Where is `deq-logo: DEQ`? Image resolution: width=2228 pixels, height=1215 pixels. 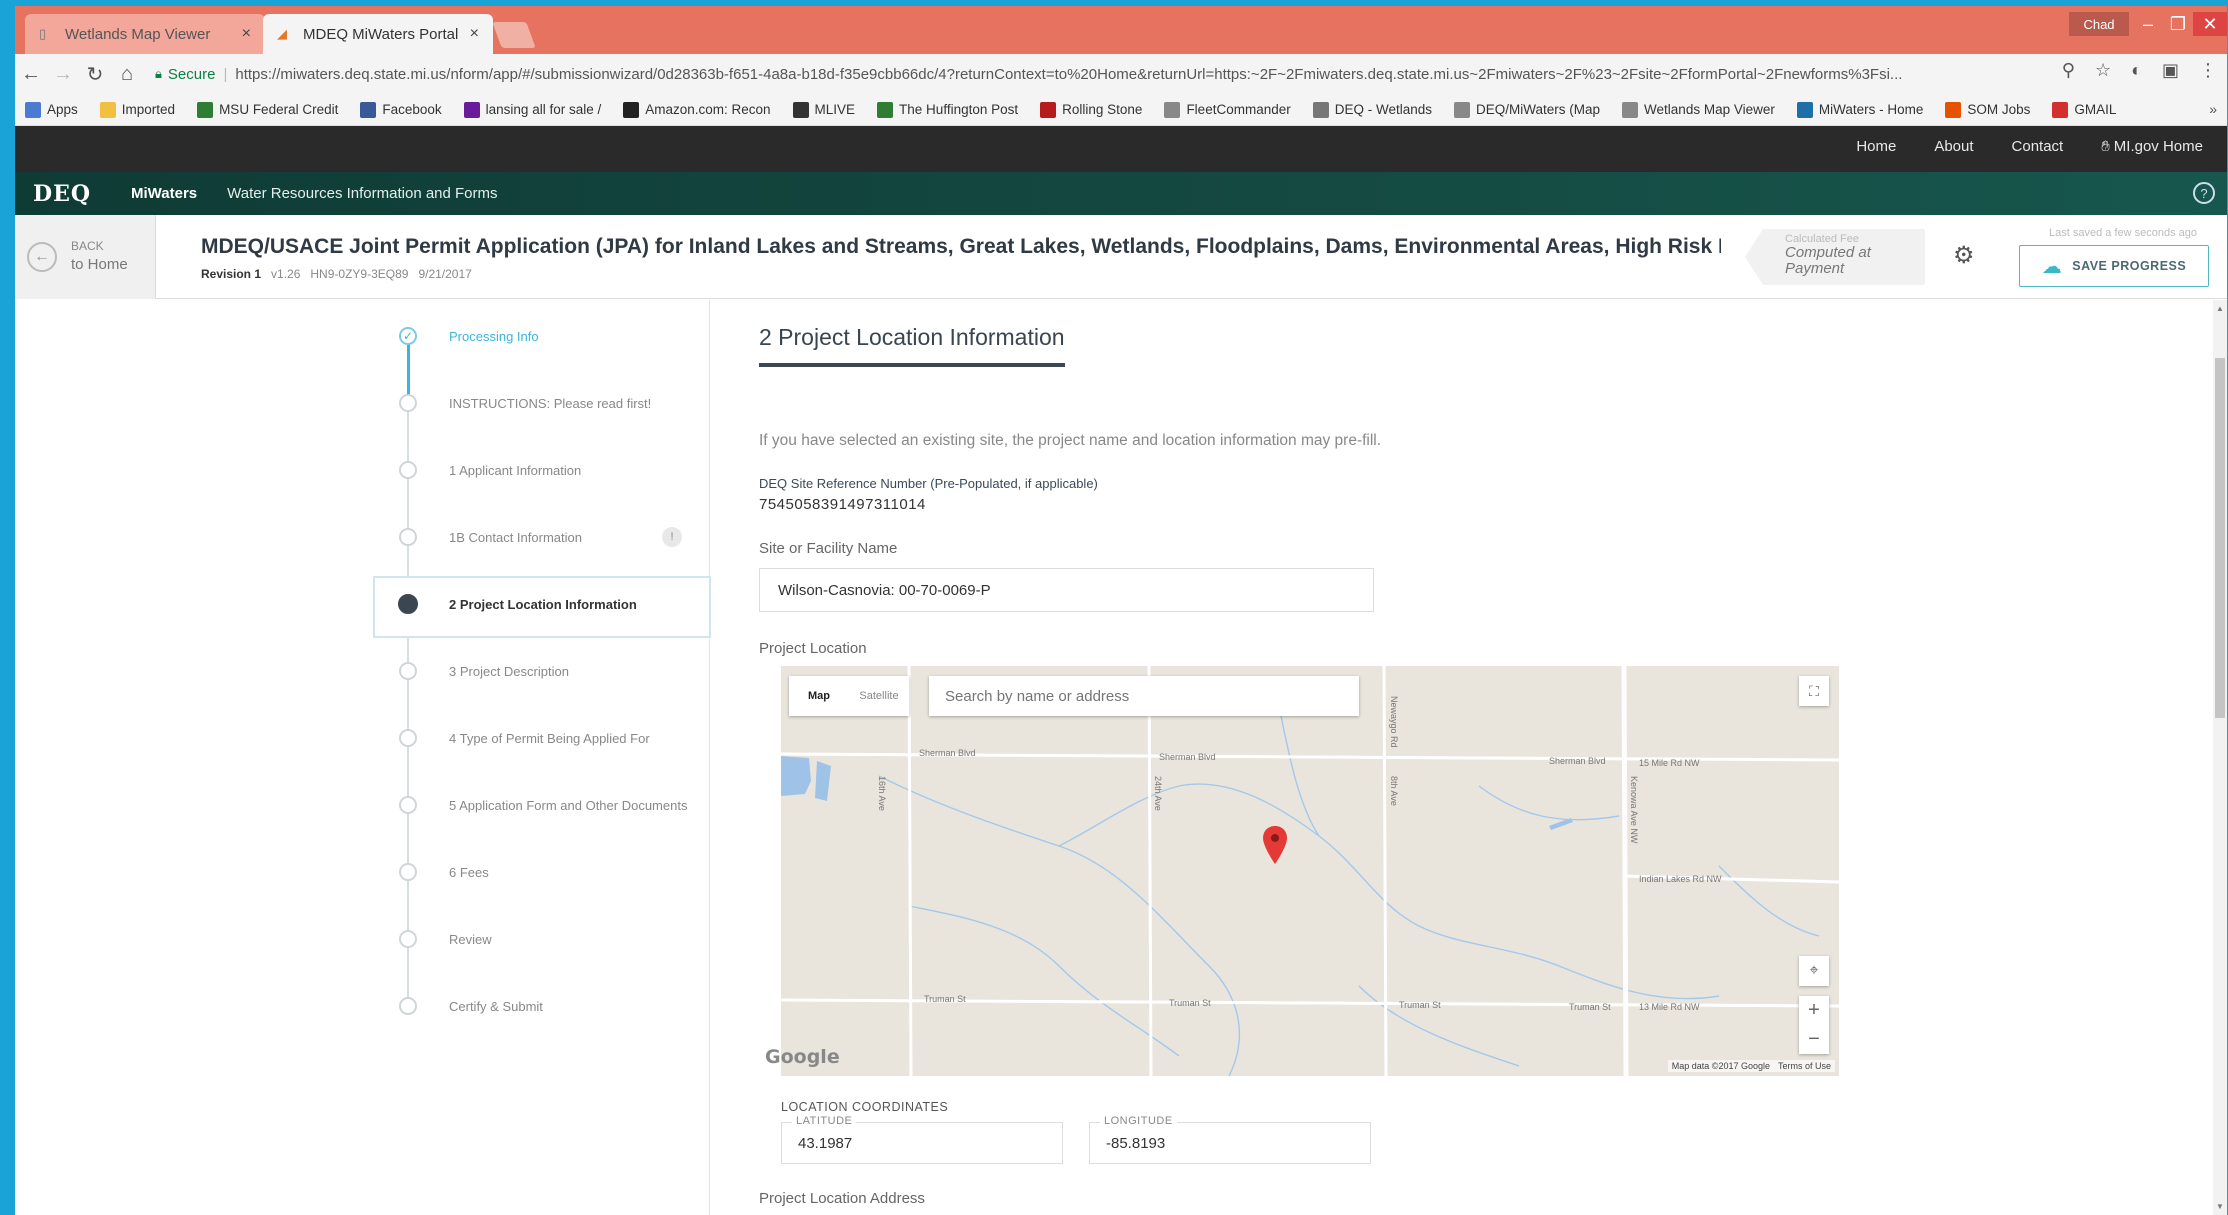 deq-logo: DEQ is located at coordinates (62, 194).